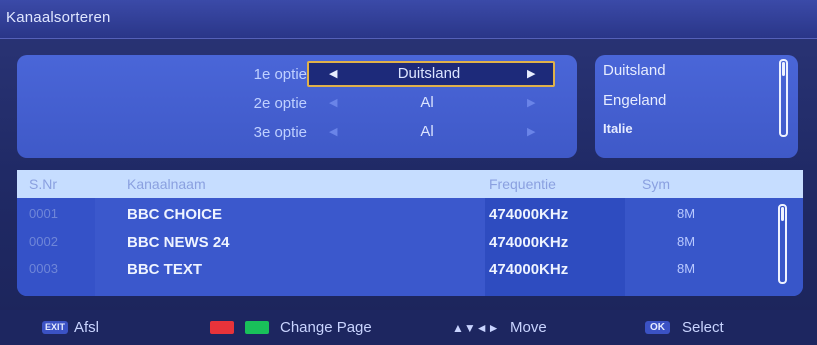 The width and height of the screenshot is (817, 345). I want to click on table-row: 0001 BBC CHOICE 474000KHz 8M, so click(410, 216).